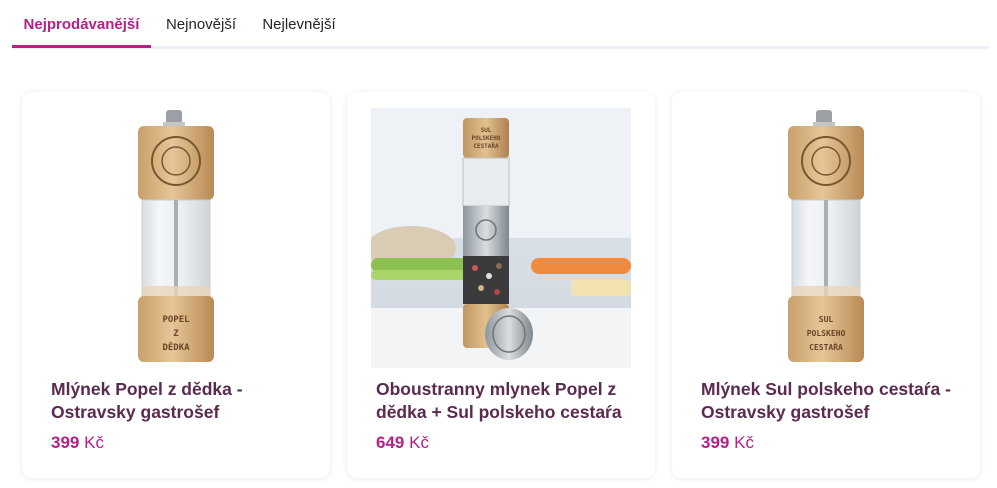 This screenshot has height=488, width=997. Describe the element at coordinates (81, 46) in the screenshot. I see `active-tab-indicator` at that location.